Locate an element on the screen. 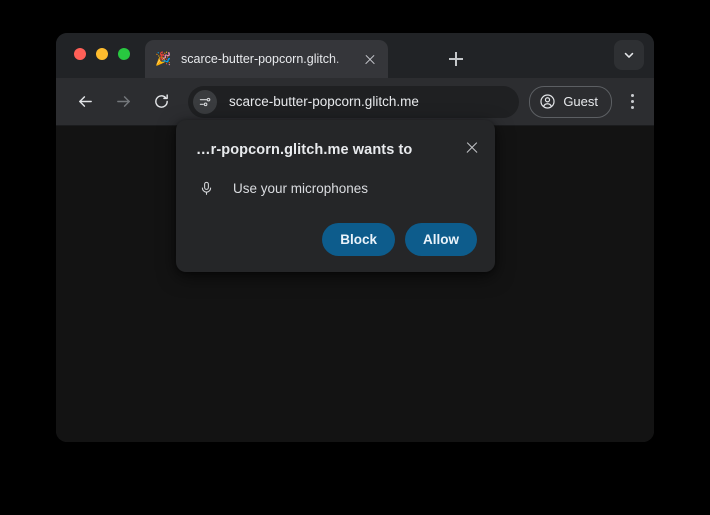  tab-strip: 🎉 scarce-butter-popcorn.glitch. is located at coordinates (355, 55).